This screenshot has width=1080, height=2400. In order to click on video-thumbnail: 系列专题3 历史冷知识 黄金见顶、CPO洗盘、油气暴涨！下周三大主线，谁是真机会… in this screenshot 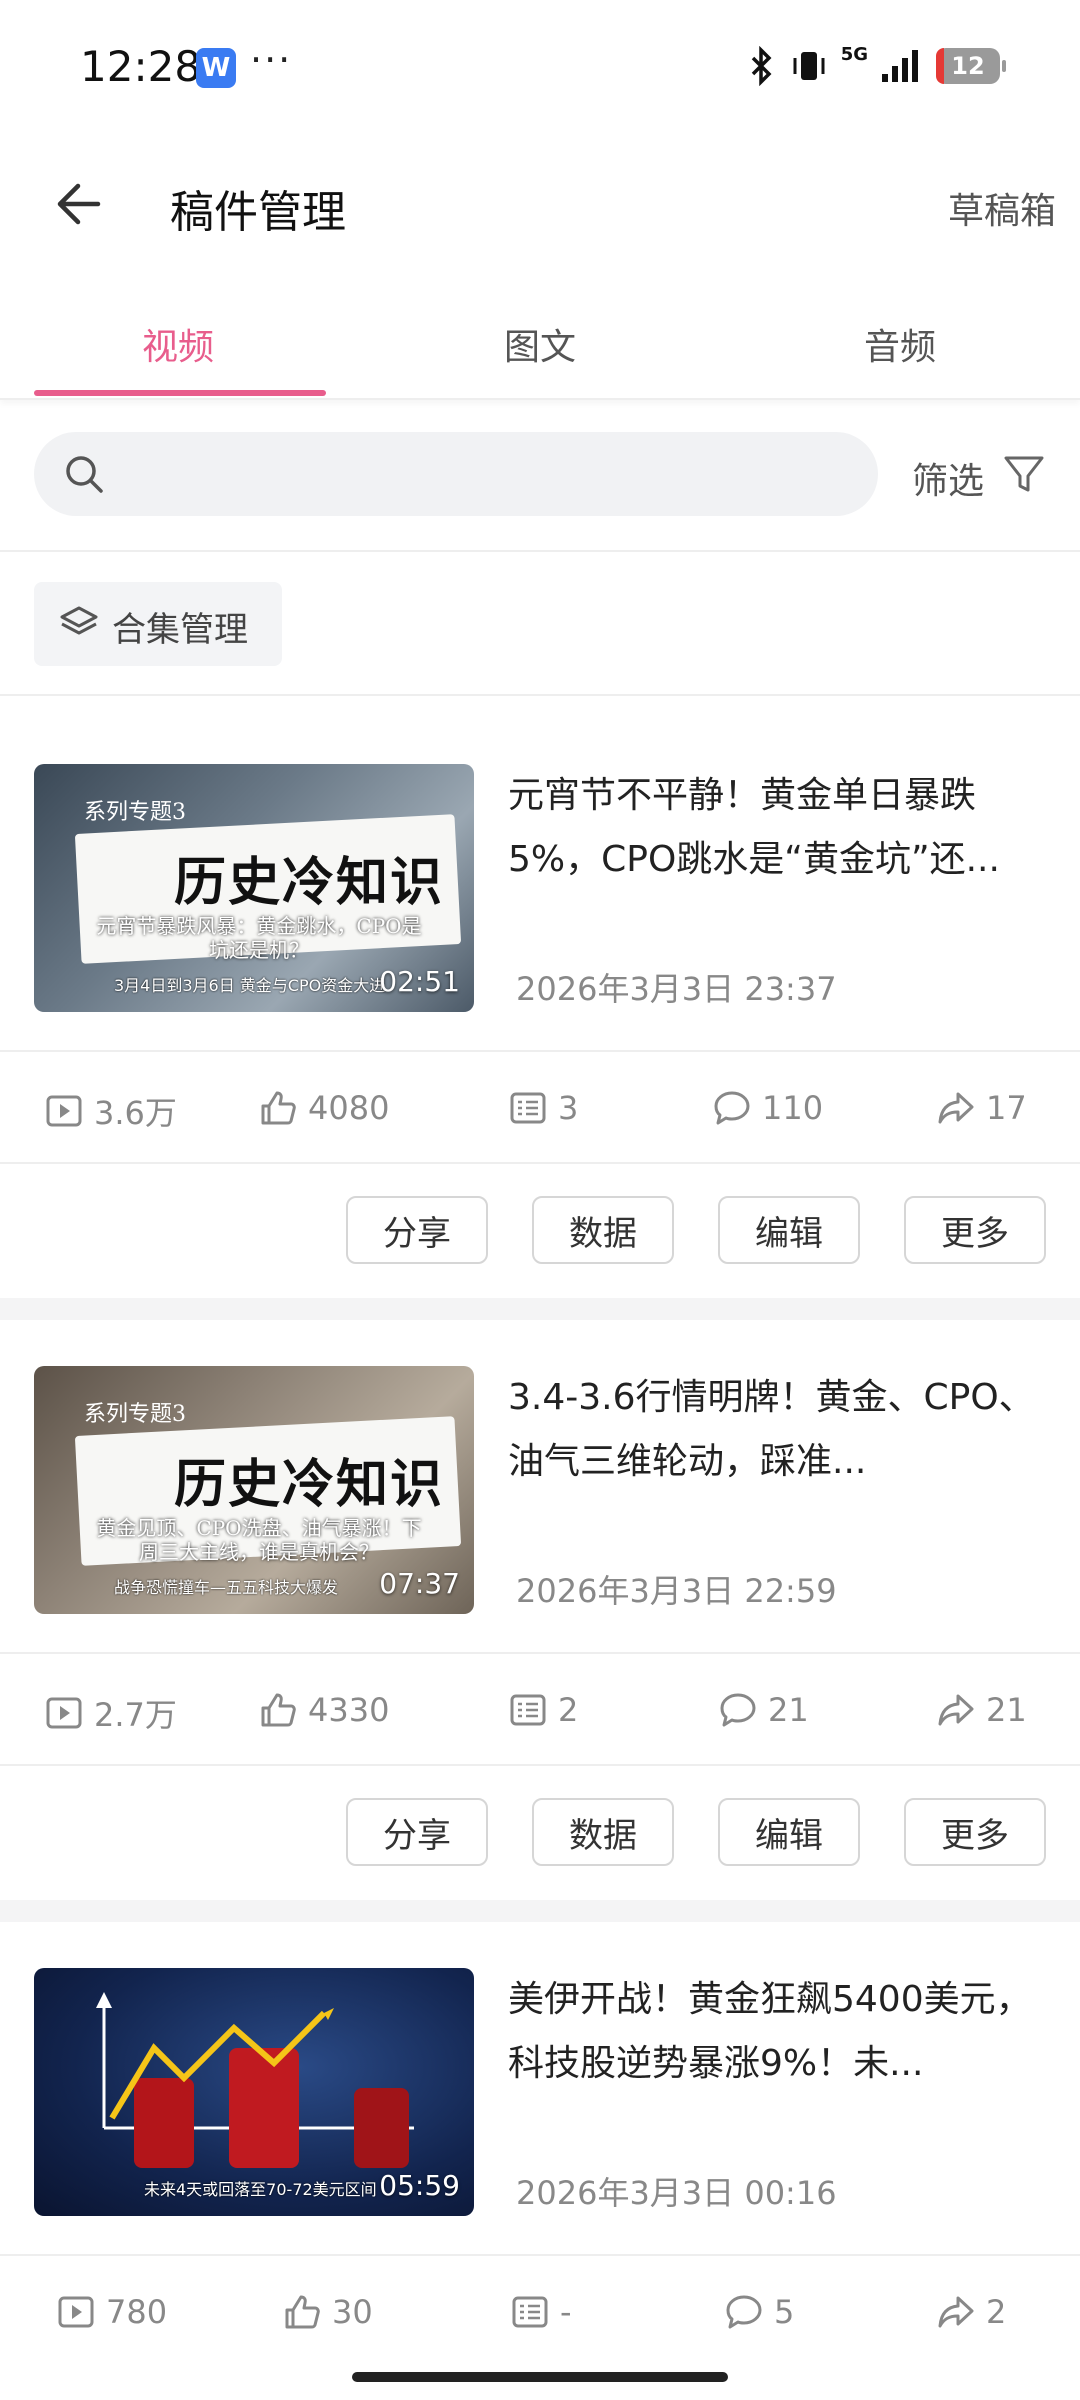, I will do `click(254, 1490)`.